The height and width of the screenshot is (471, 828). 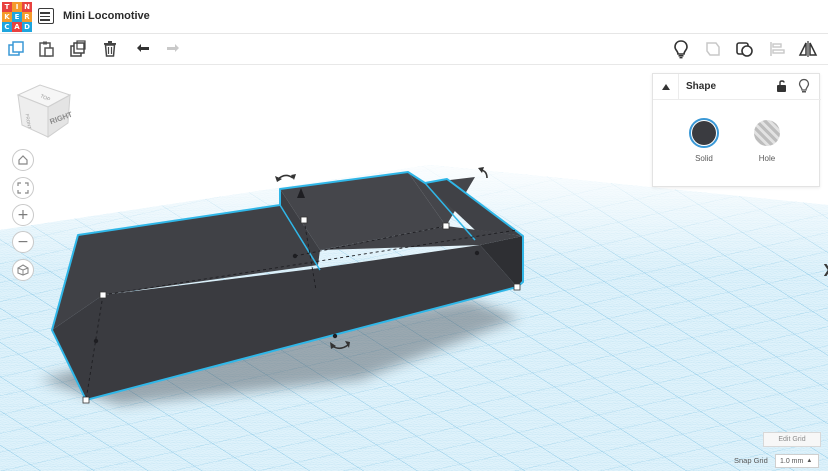 What do you see at coordinates (792, 439) in the screenshot?
I see `edit-grid-button: Edit Grid` at bounding box center [792, 439].